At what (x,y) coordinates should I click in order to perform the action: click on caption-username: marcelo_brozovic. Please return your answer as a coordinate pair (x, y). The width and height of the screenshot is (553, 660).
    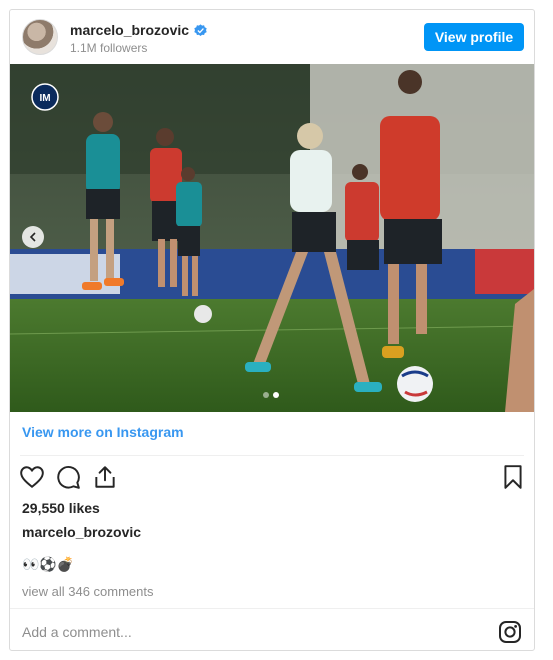
    Looking at the image, I should click on (81, 532).